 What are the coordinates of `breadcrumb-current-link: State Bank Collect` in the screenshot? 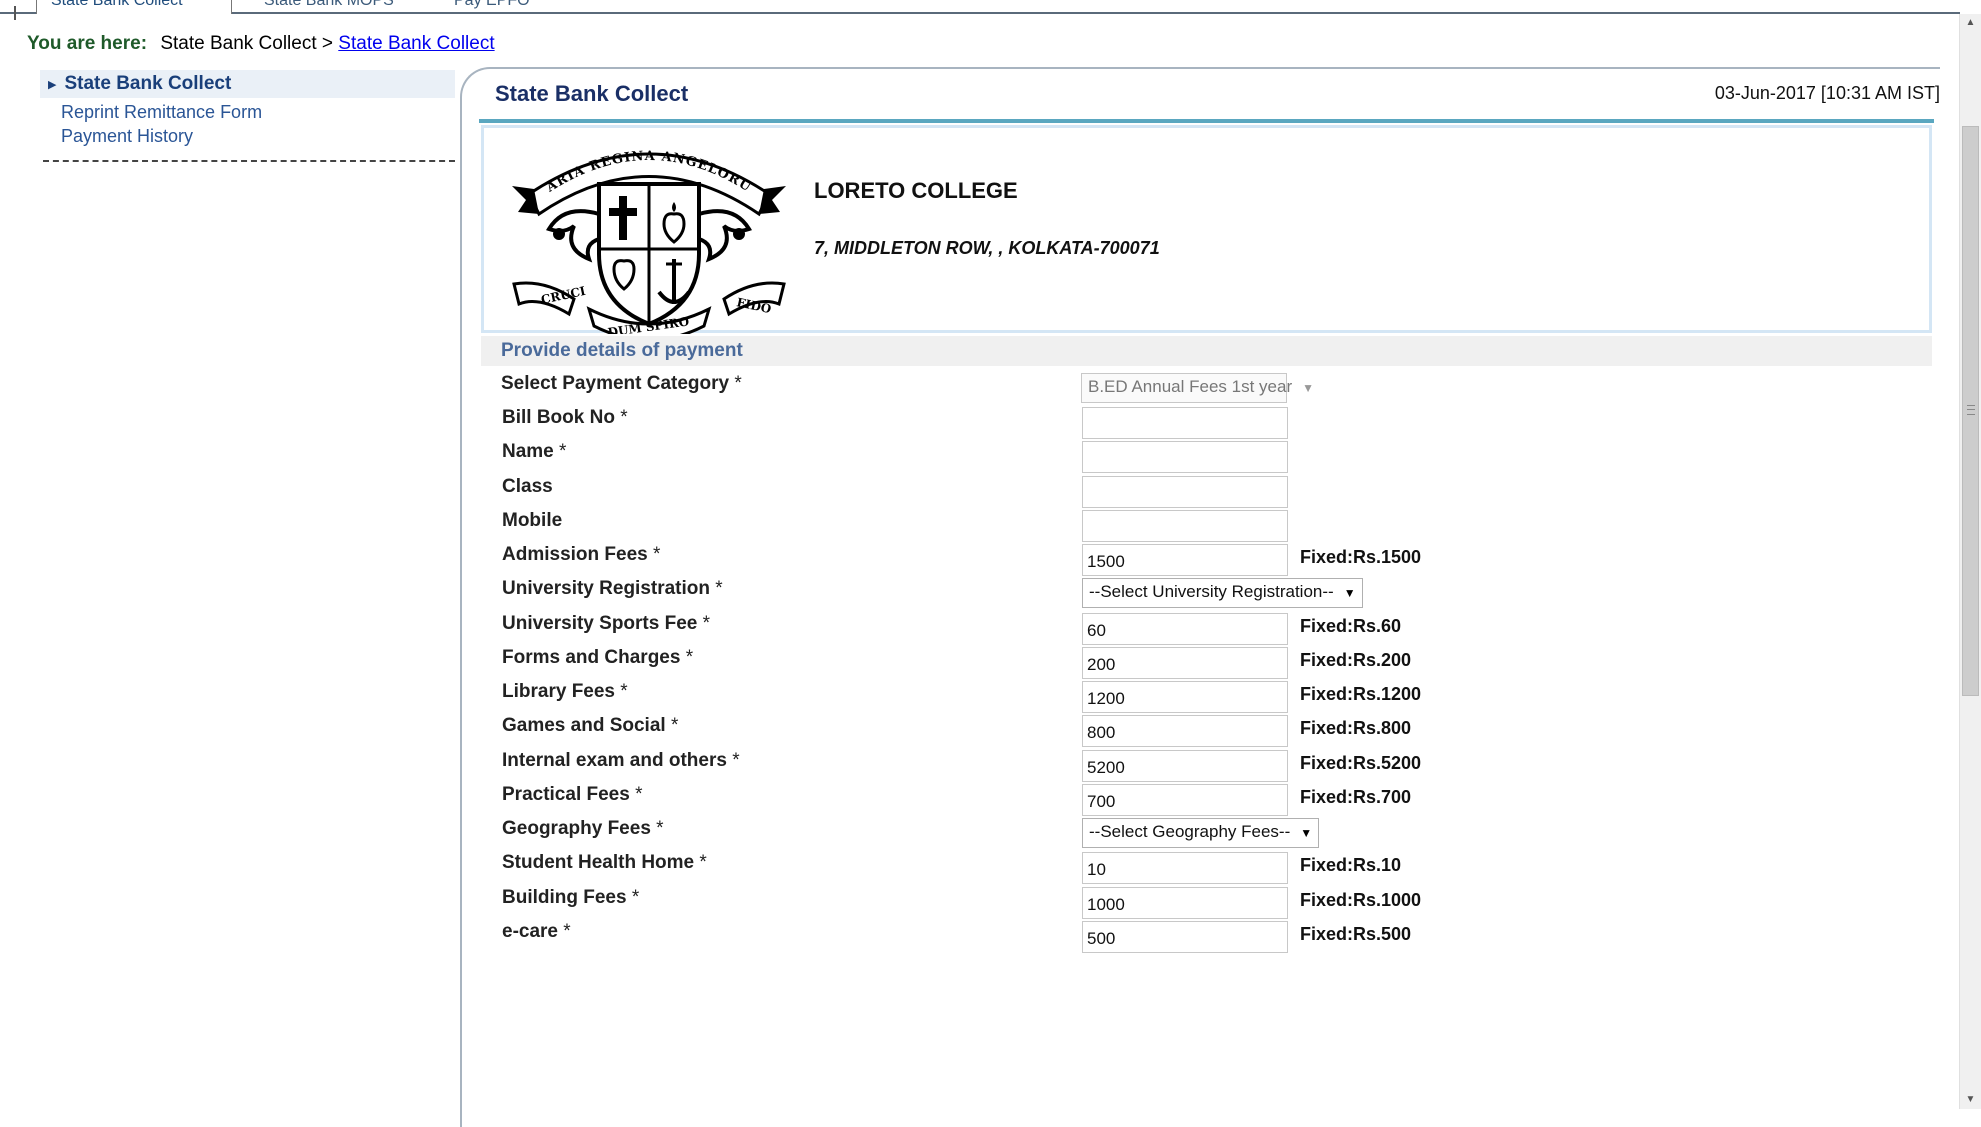 It's located at (416, 43).